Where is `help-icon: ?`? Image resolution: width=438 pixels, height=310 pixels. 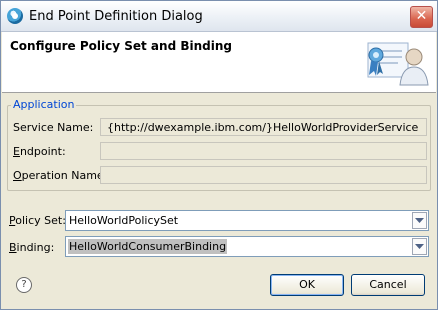 help-icon: ? is located at coordinates (24, 285).